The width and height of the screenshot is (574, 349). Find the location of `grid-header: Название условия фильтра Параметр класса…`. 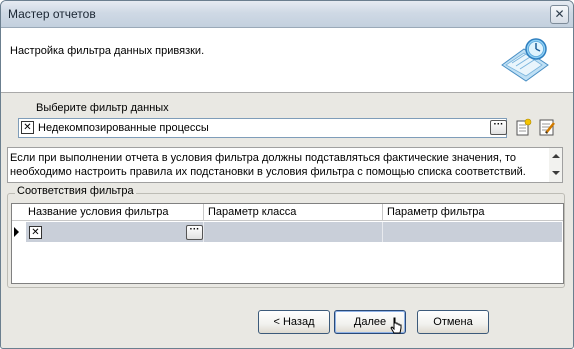

grid-header: Название условия фильтра Параметр класса… is located at coordinates (287, 212).